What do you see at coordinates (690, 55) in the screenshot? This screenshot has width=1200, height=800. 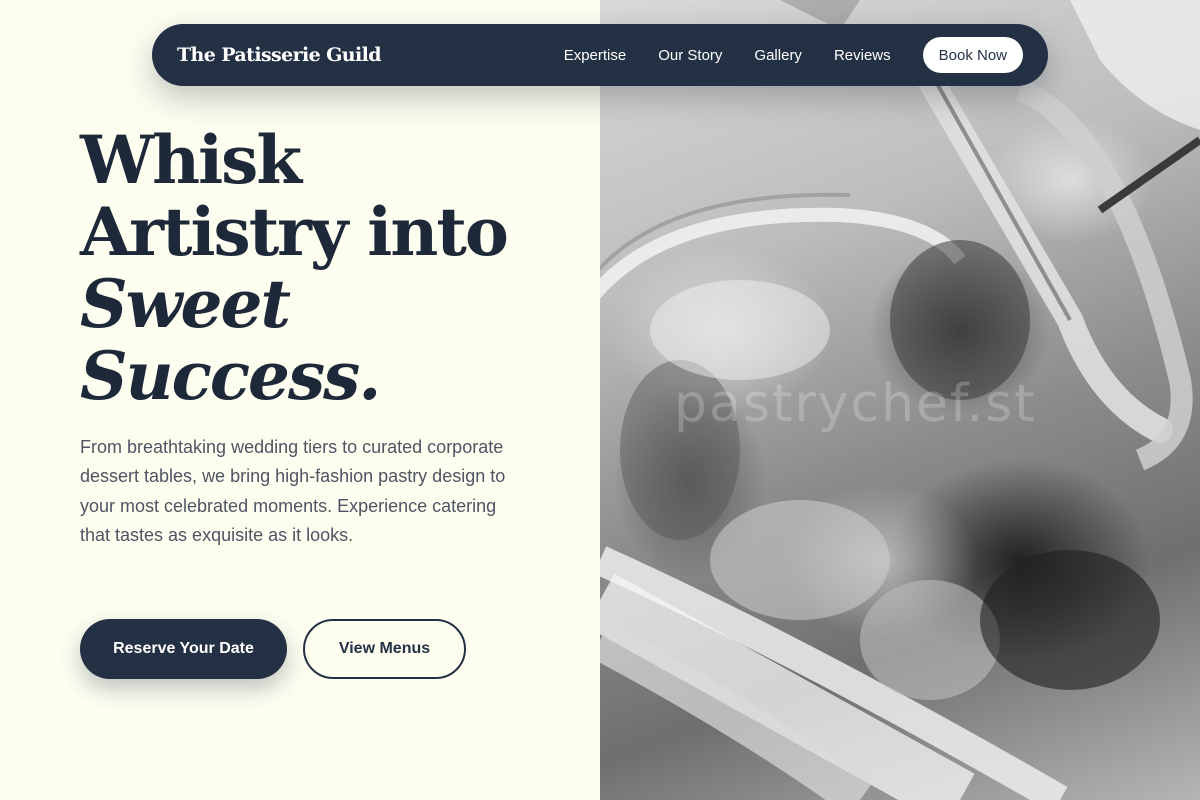 I see `nav-link-our-story: Our Story` at bounding box center [690, 55].